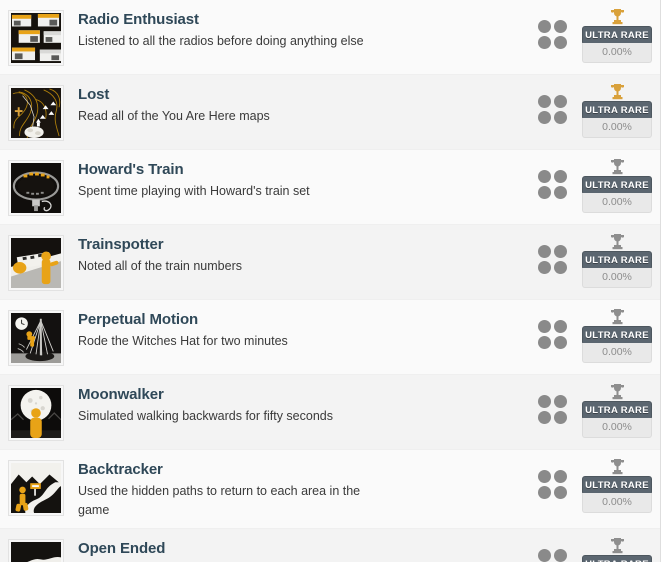 The width and height of the screenshot is (661, 562). I want to click on achievement-title: Trainspotter, so click(281, 245).